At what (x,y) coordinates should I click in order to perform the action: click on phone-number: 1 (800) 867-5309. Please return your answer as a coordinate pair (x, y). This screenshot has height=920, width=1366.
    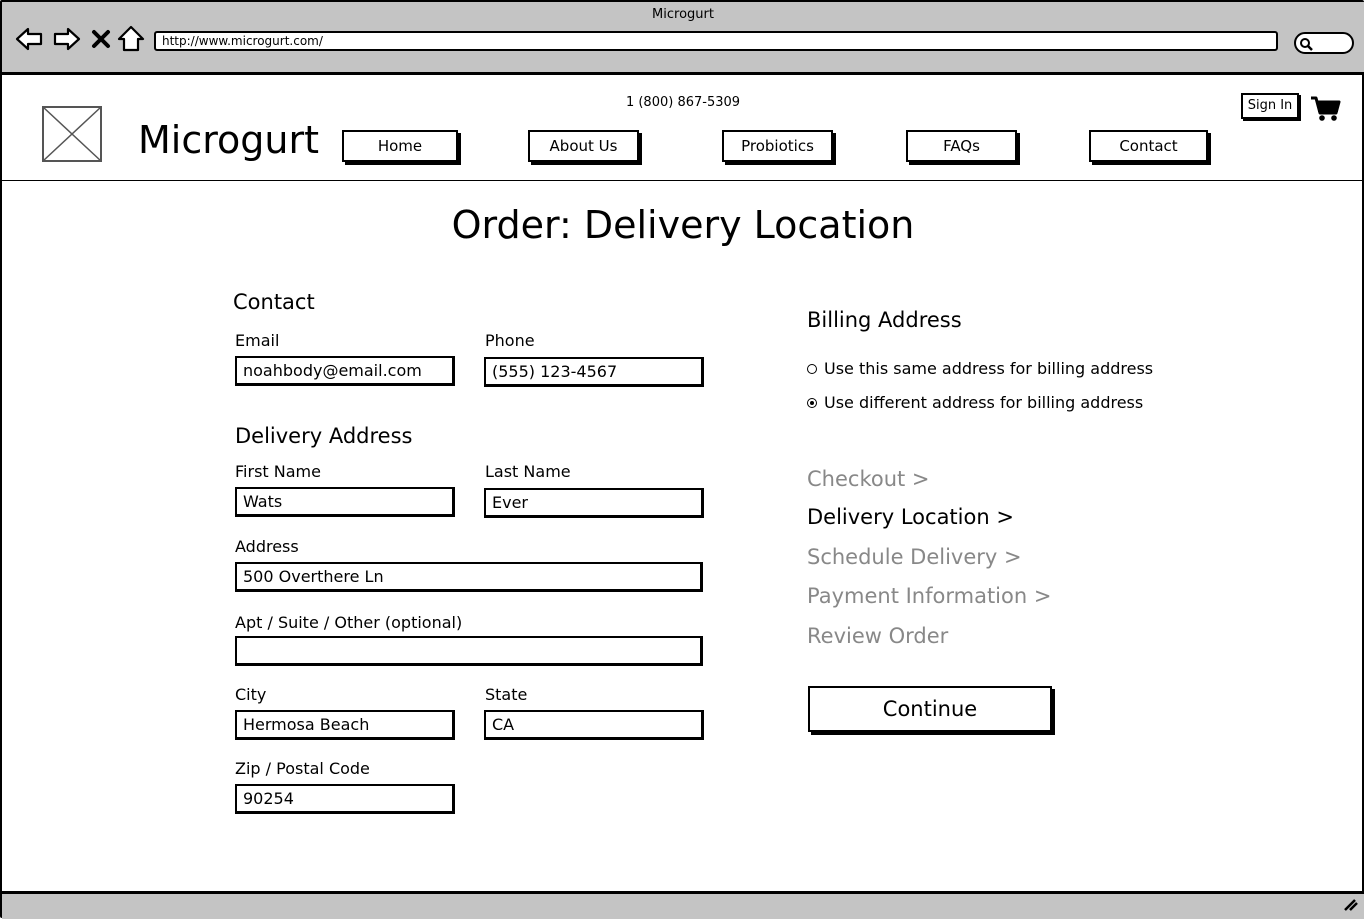
    Looking at the image, I should click on (683, 102).